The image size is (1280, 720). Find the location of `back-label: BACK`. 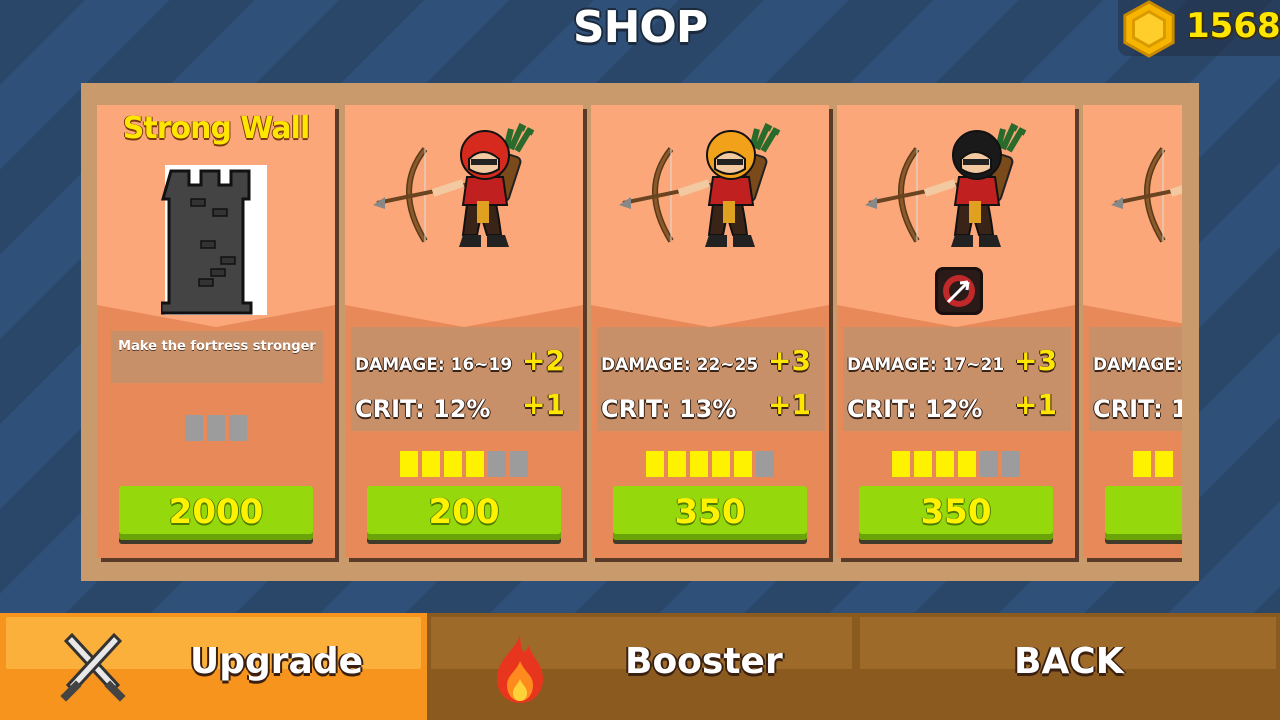

back-label: BACK is located at coordinates (1069, 661).